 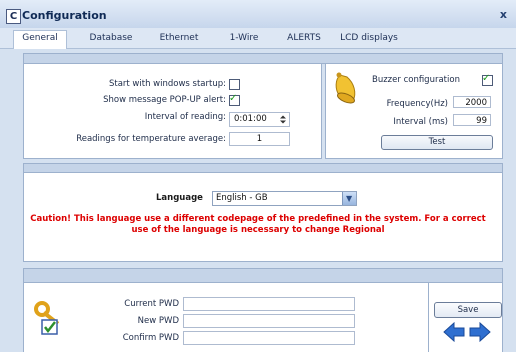 What do you see at coordinates (472, 102) in the screenshot?
I see `frequency-input: 2000` at bounding box center [472, 102].